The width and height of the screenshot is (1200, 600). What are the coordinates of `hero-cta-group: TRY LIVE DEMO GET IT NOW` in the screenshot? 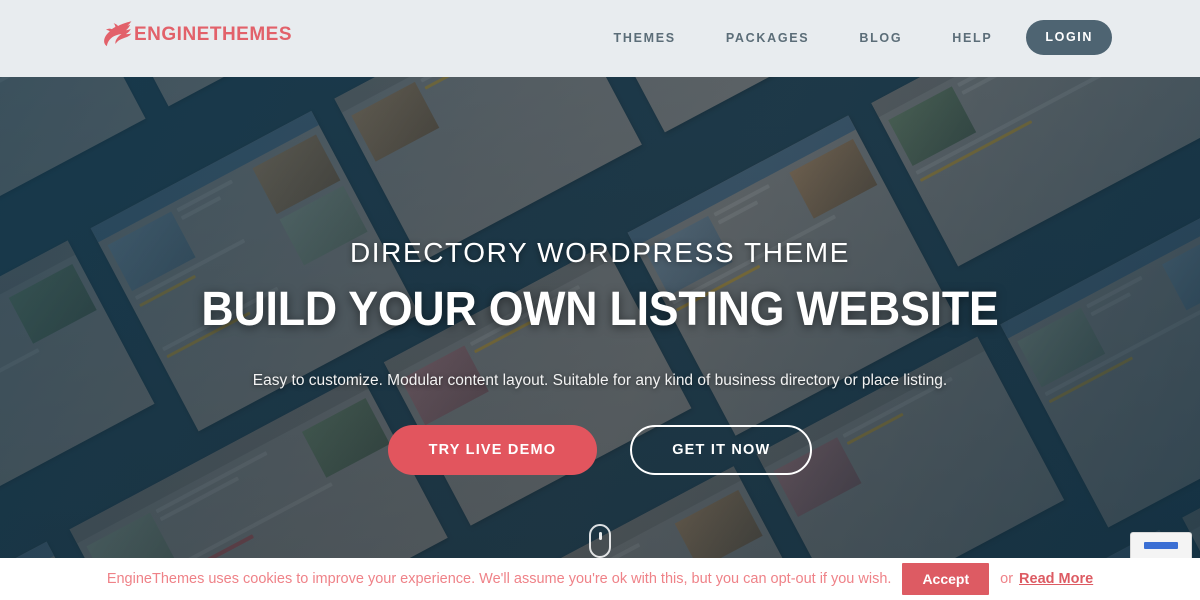 It's located at (600, 450).